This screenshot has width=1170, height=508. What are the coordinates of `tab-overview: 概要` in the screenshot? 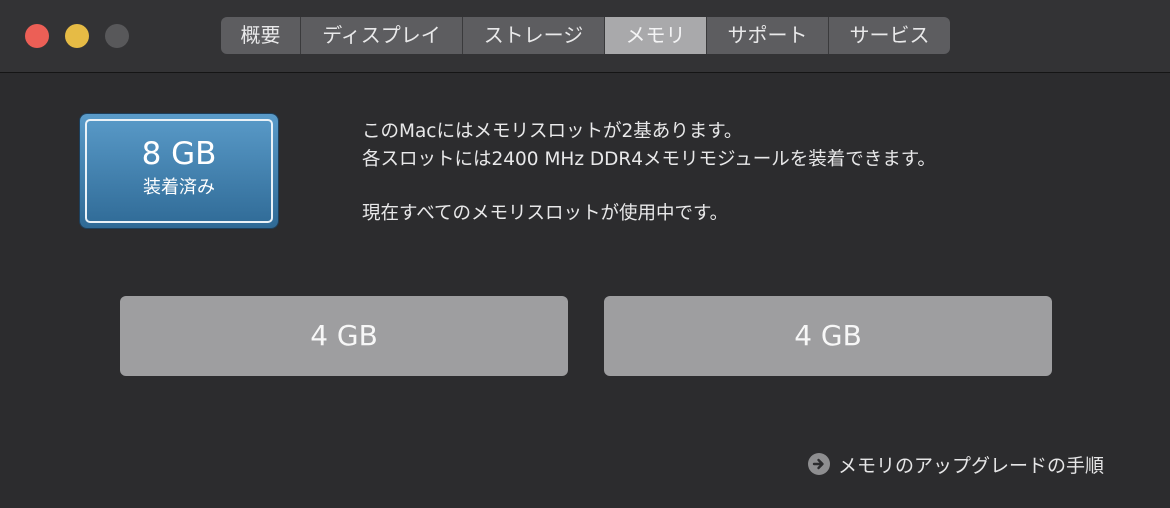 It's located at (261, 35).